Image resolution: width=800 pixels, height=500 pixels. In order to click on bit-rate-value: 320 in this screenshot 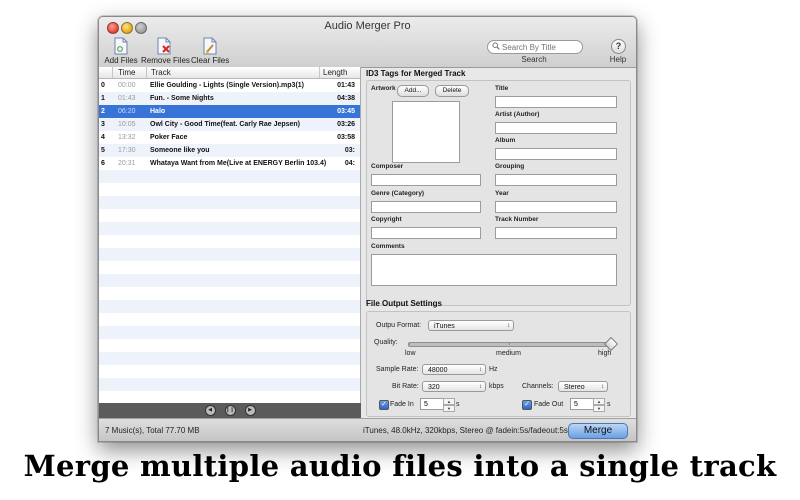, I will do `click(434, 387)`.